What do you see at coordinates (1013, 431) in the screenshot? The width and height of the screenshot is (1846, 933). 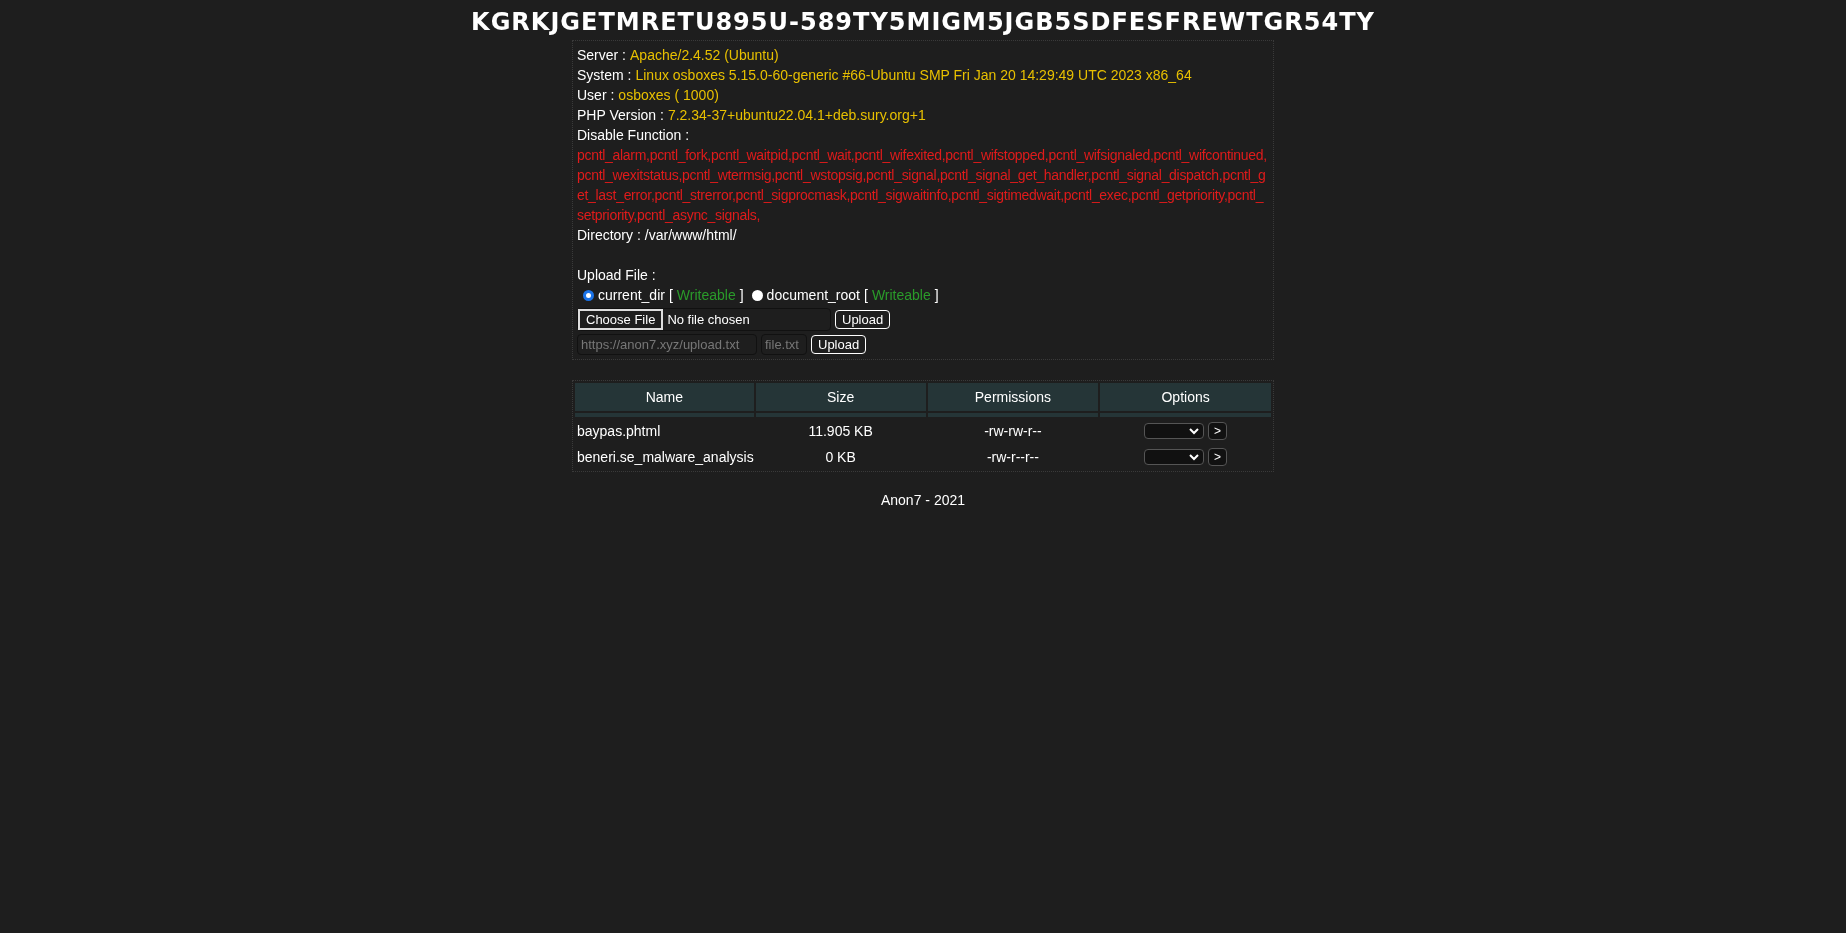 I see `file-permissions: -rw-rw-r--` at bounding box center [1013, 431].